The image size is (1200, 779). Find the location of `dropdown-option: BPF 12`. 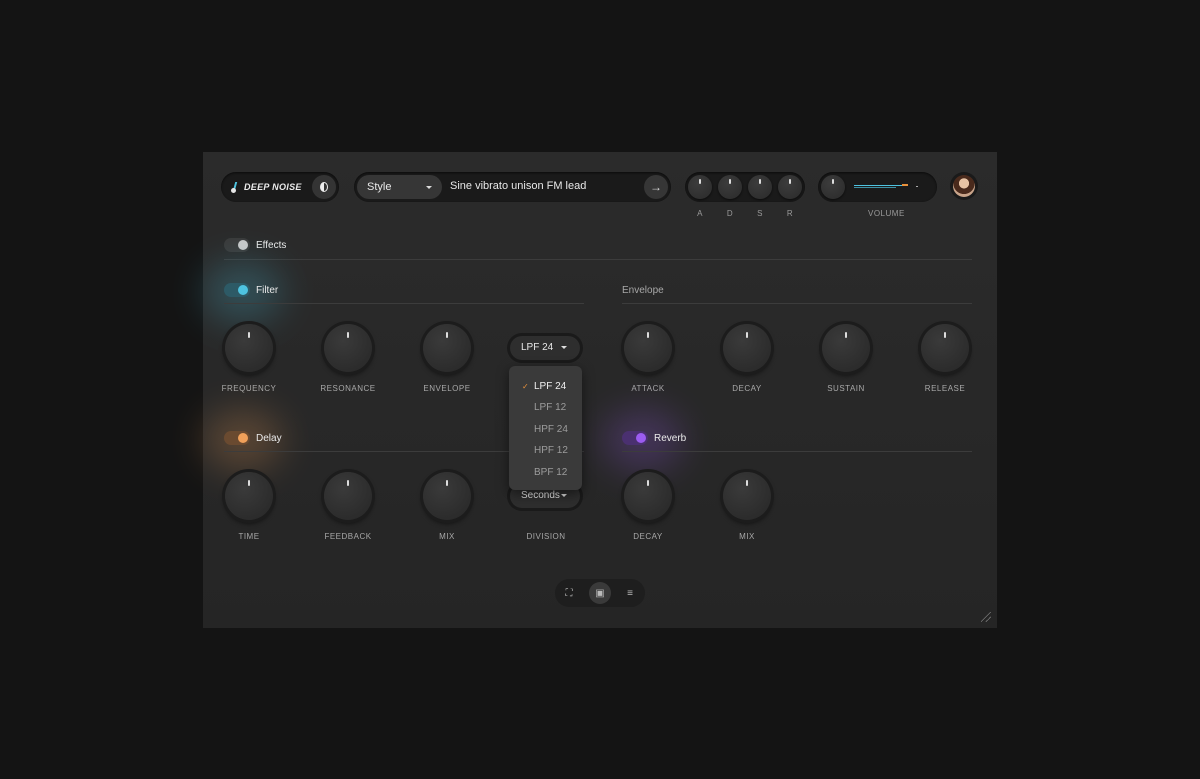

dropdown-option: BPF 12 is located at coordinates (545, 472).